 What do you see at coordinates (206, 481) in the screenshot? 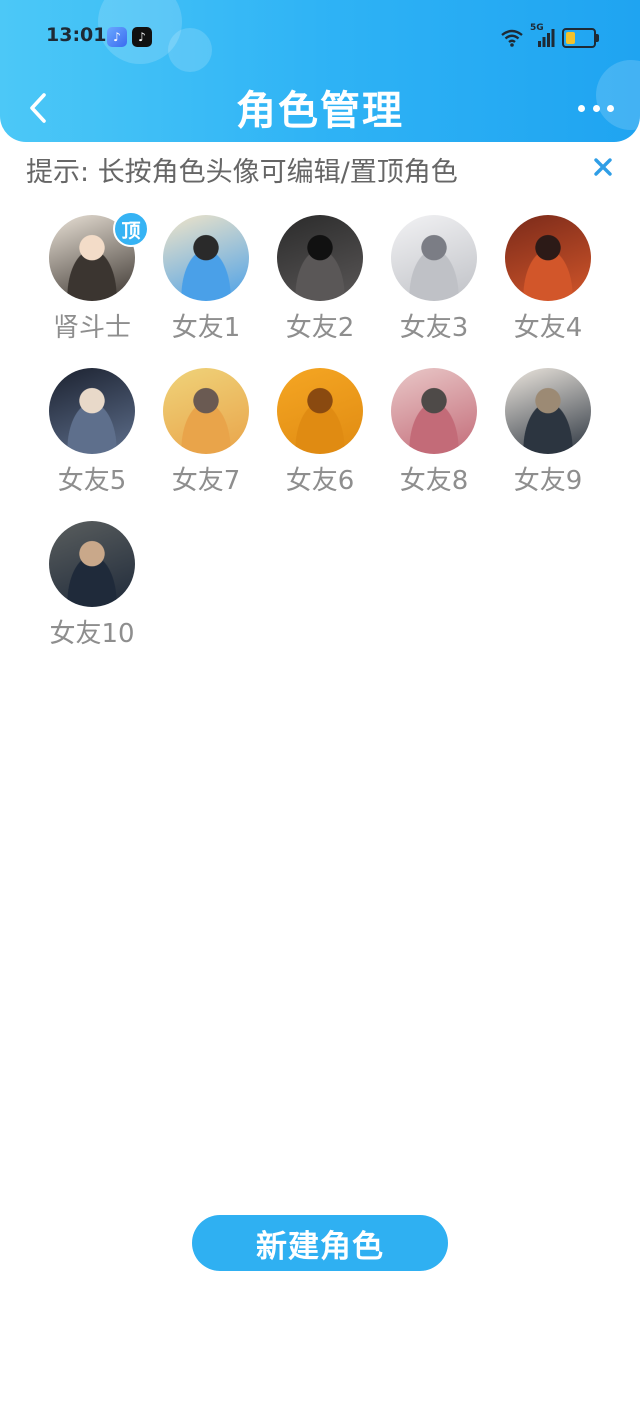
I see `role-name: 女友7` at bounding box center [206, 481].